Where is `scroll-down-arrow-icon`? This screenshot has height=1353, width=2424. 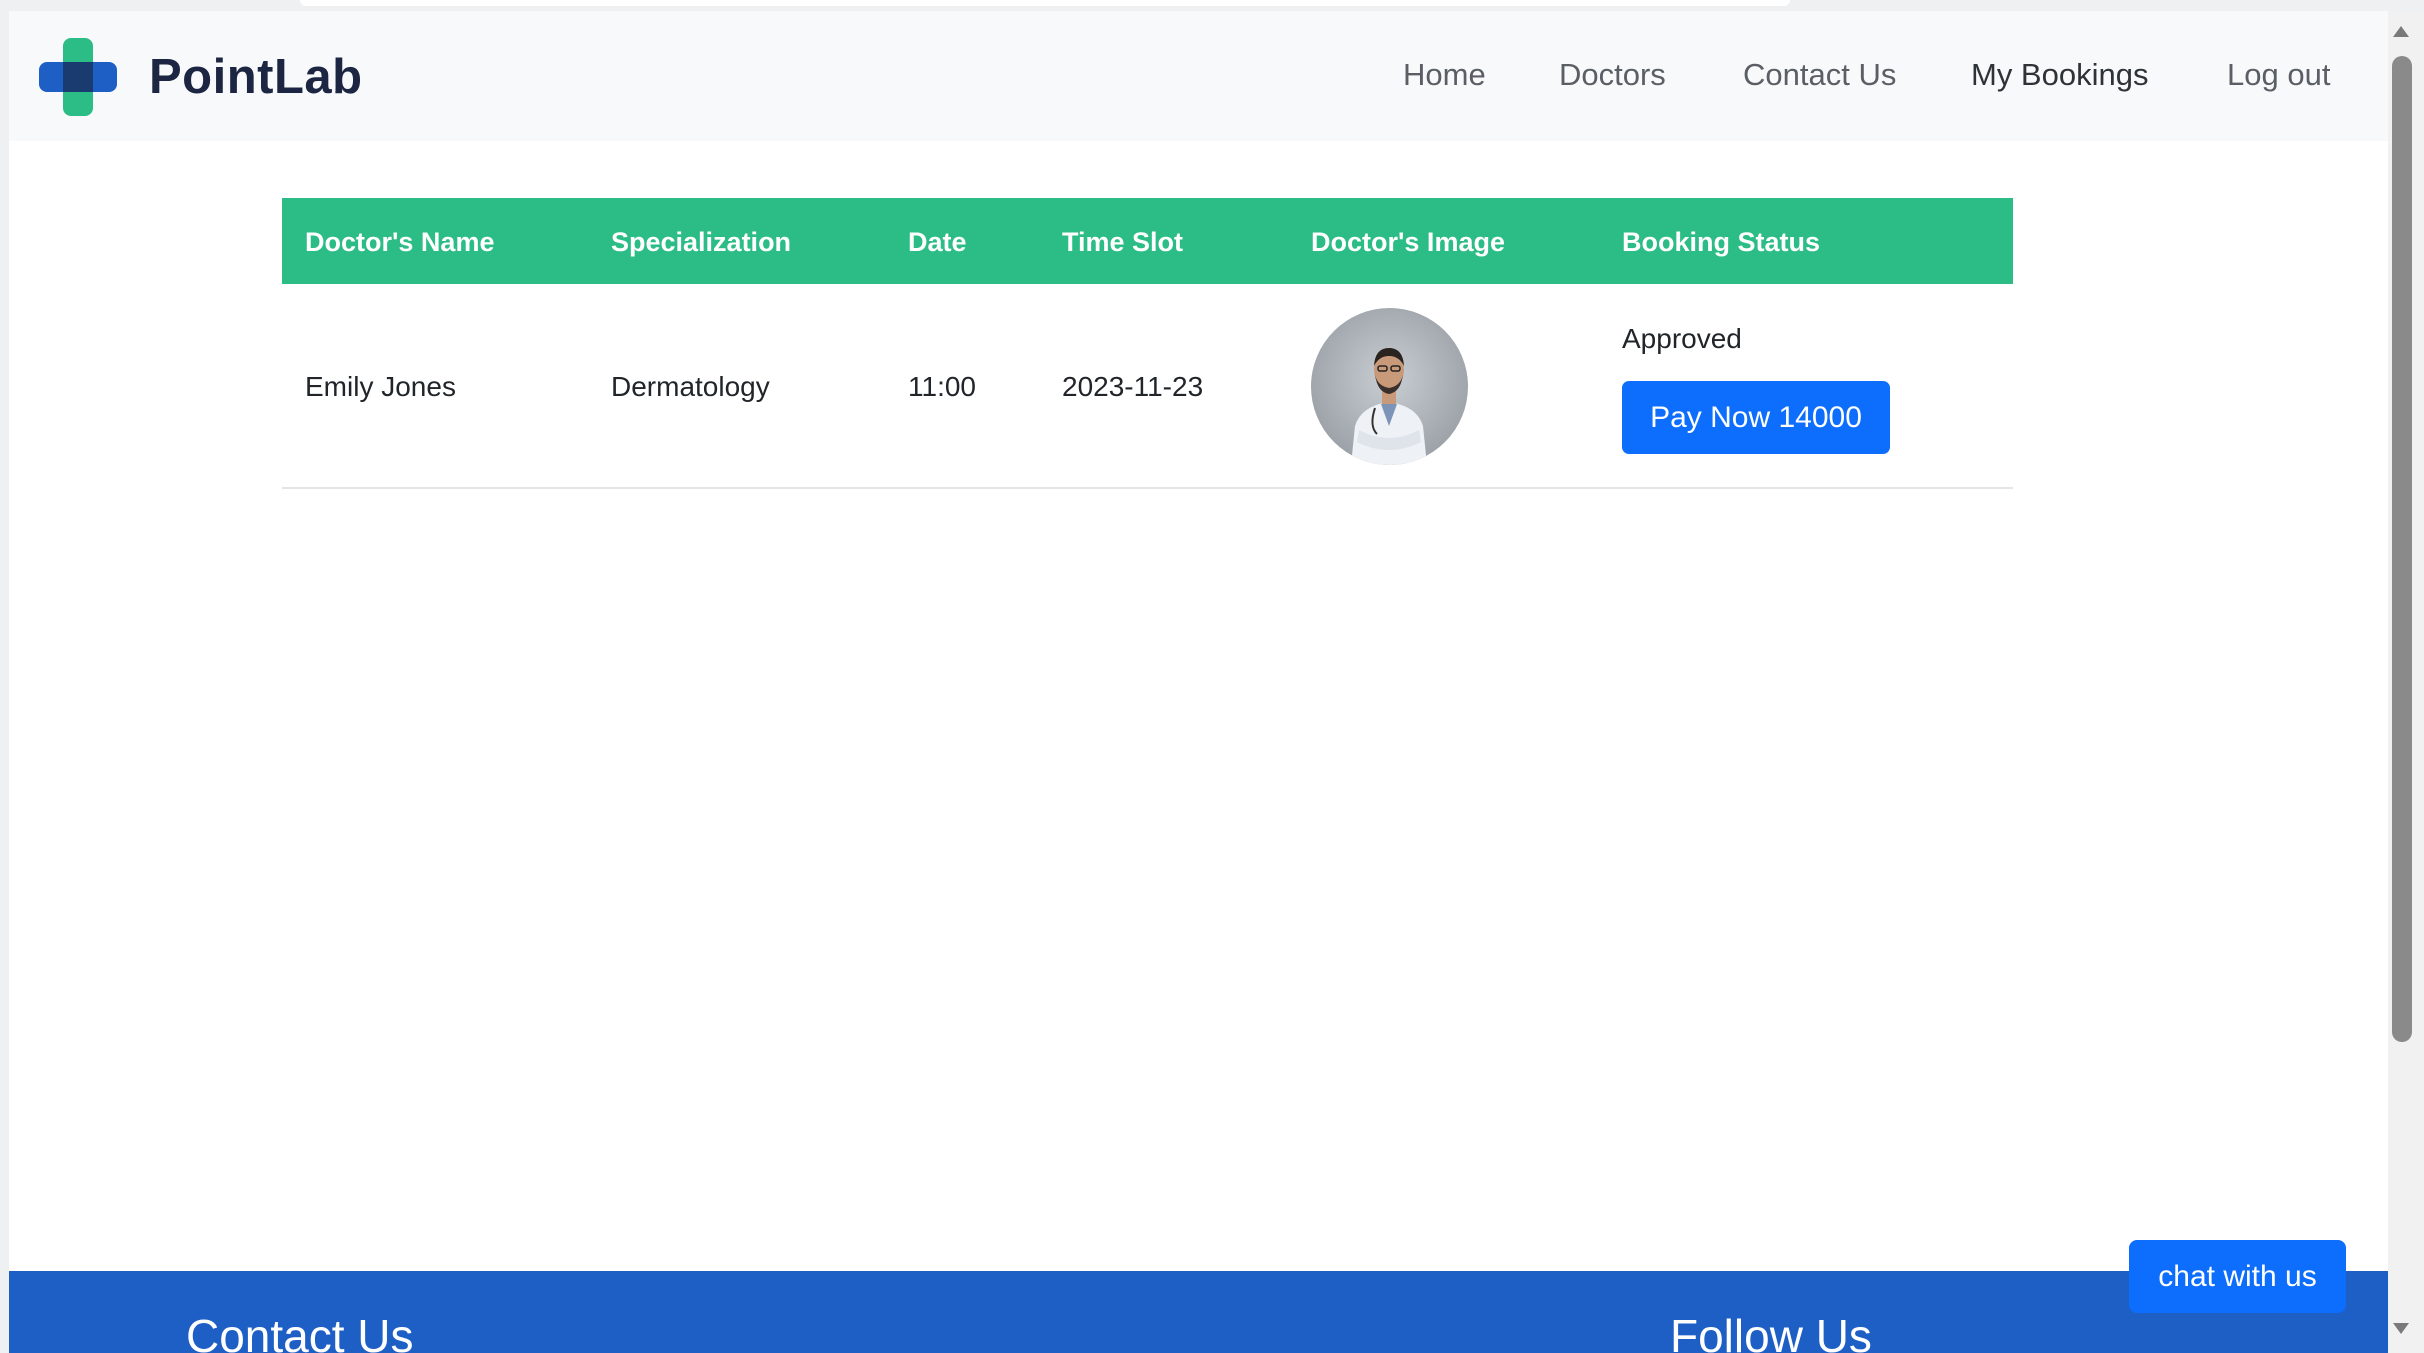
scroll-down-arrow-icon is located at coordinates (2401, 1328).